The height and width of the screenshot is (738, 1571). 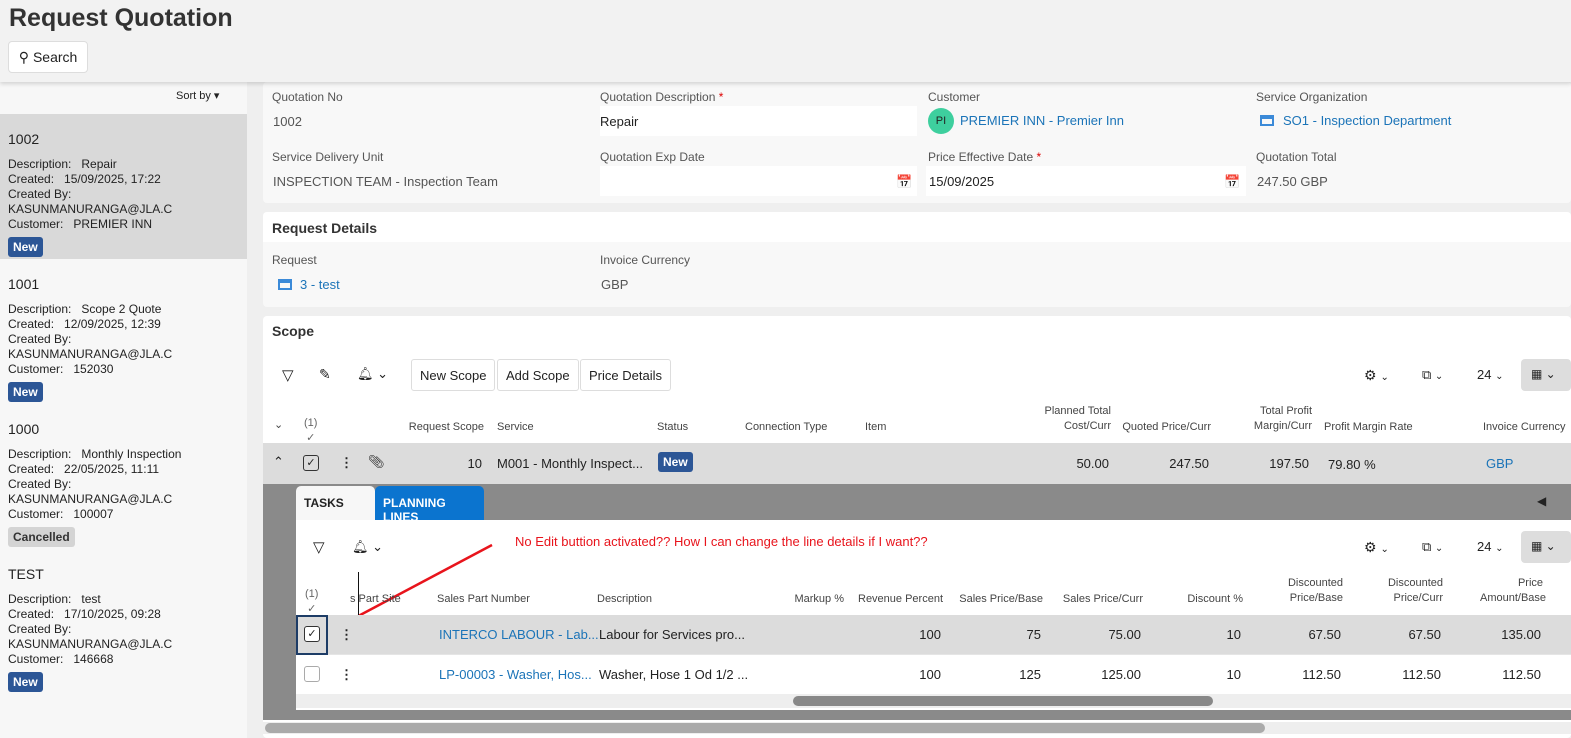 I want to click on price-details-button: Price Details, so click(x=625, y=375).